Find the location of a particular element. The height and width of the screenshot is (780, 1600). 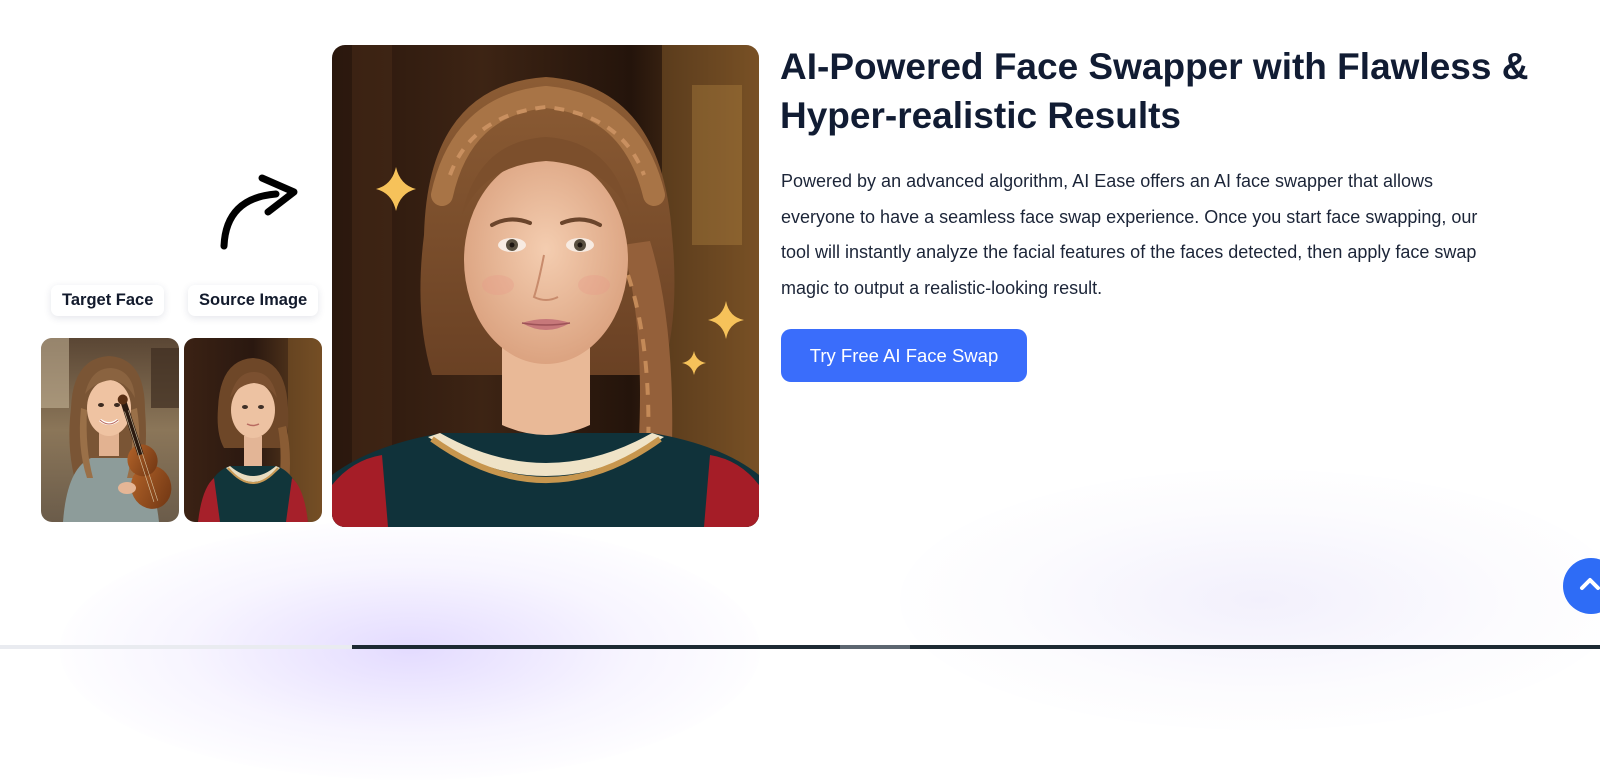

back-to-top-button is located at coordinates (1581, 586).